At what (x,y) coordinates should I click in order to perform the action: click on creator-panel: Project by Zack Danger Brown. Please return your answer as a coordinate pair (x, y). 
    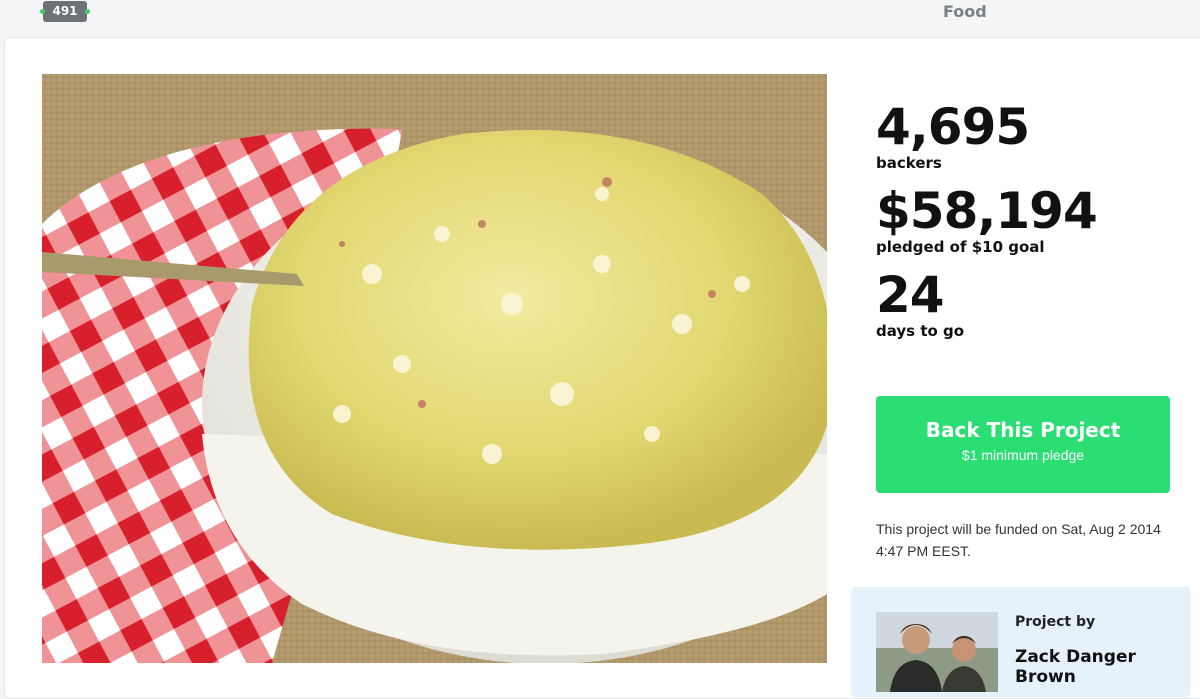
    Looking at the image, I should click on (1021, 642).